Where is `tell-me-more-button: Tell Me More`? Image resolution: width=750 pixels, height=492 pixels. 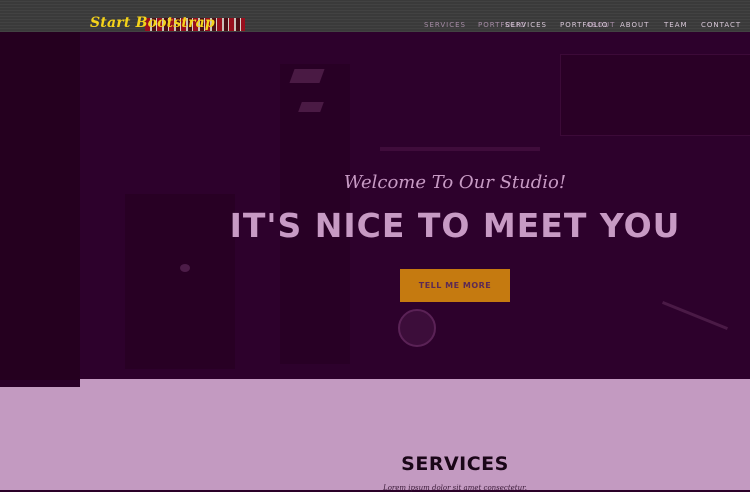
tell-me-more-button: Tell Me More is located at coordinates (455, 285).